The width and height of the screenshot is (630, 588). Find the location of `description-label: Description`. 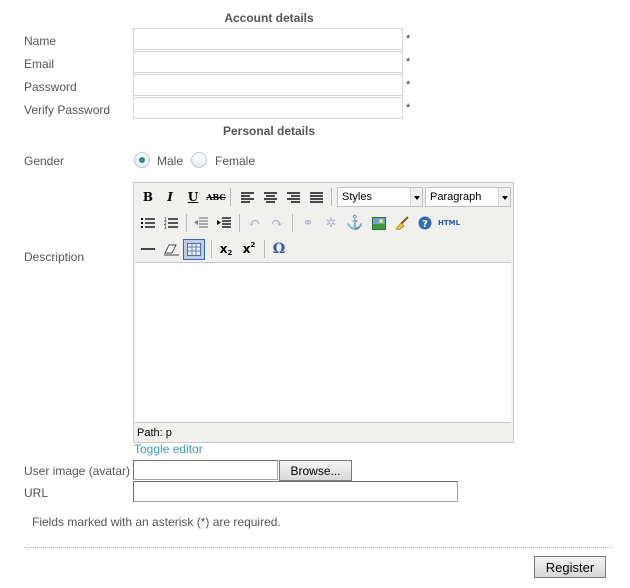

description-label: Description is located at coordinates (54, 257).